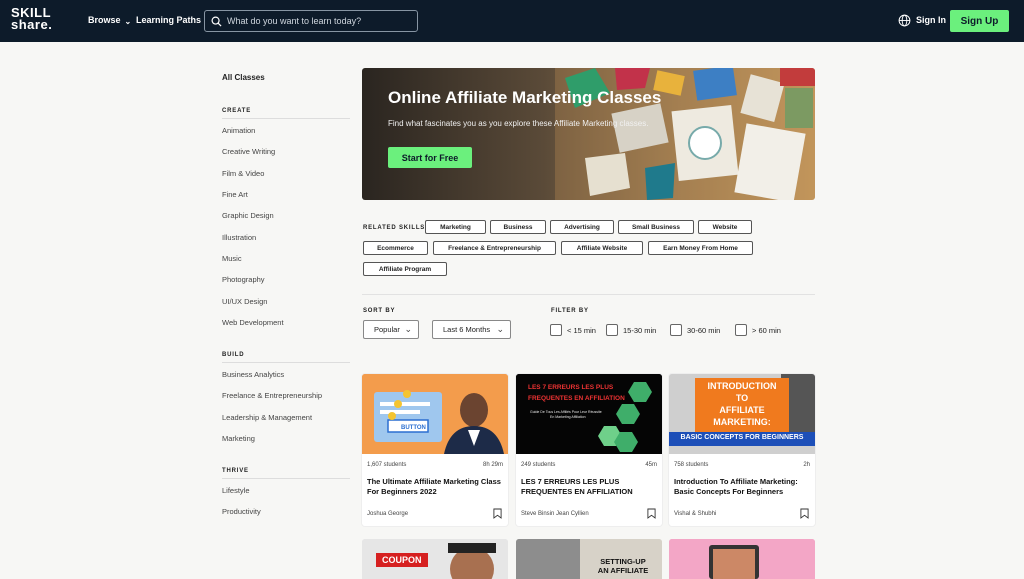 The height and width of the screenshot is (579, 1024). I want to click on skill-chip-advertising: Advertising, so click(582, 227).